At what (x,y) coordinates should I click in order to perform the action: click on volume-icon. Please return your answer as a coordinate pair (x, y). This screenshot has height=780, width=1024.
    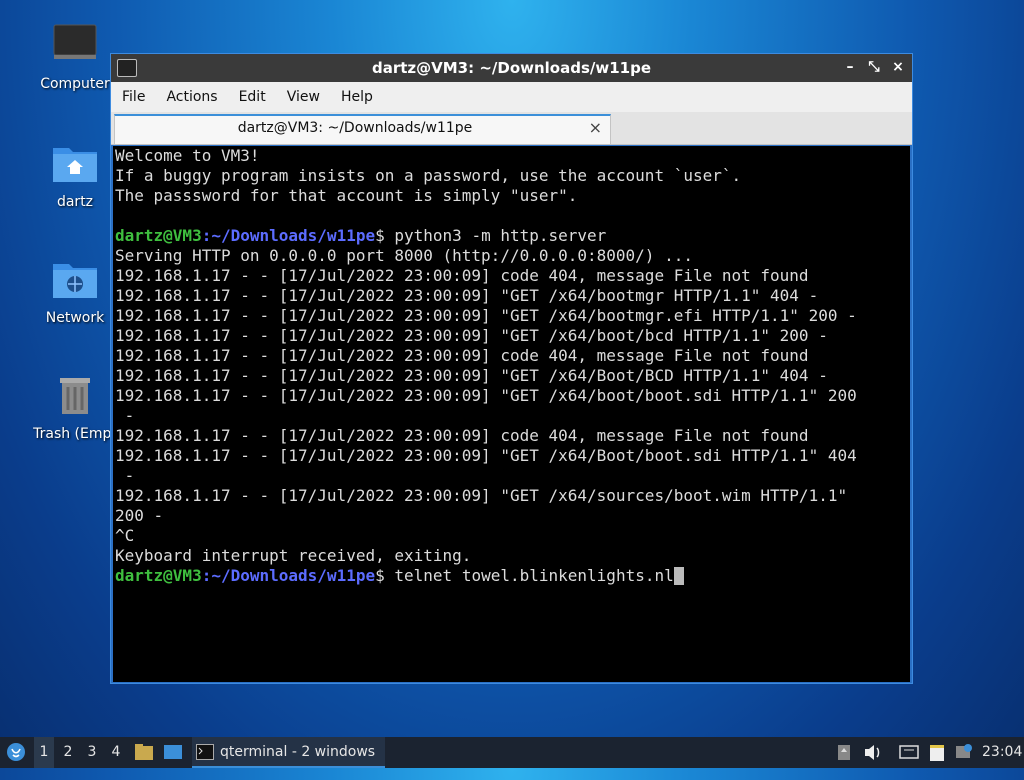
    Looking at the image, I should click on (872, 752).